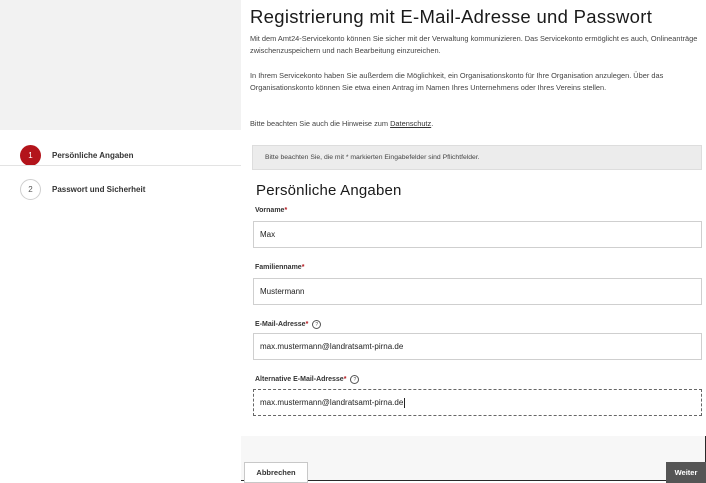 The width and height of the screenshot is (706, 483). Describe the element at coordinates (120, 165) in the screenshot. I see `step-divider` at that location.